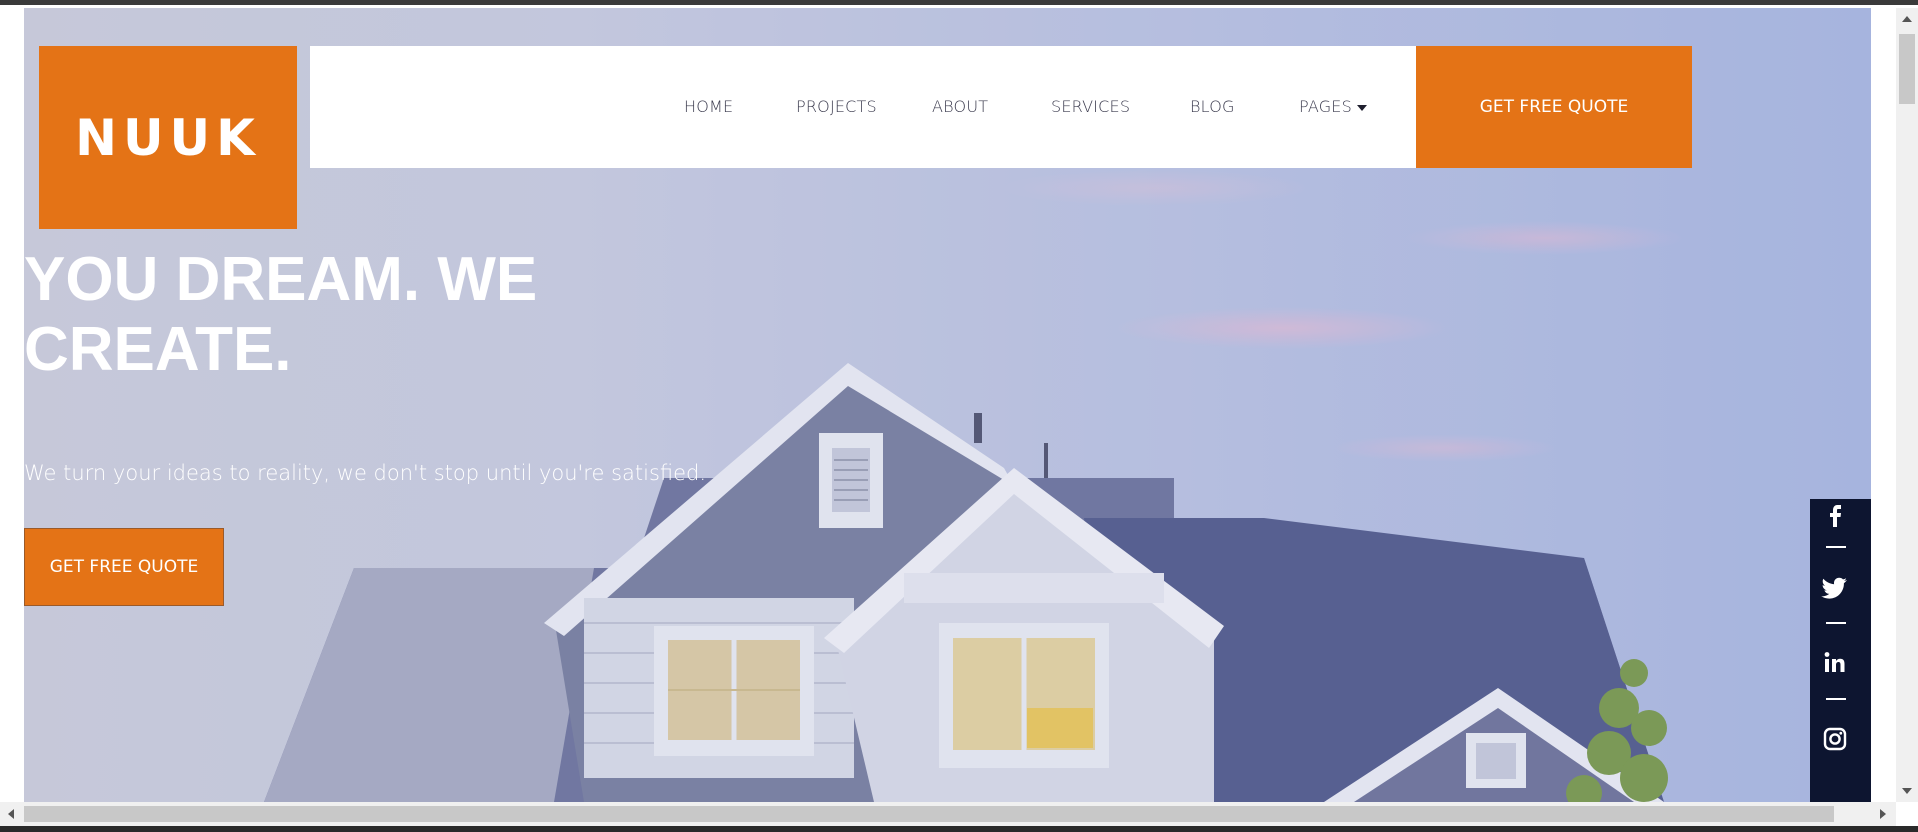 The height and width of the screenshot is (832, 1918). What do you see at coordinates (281, 314) in the screenshot?
I see `hero-title: YOU DREAM. WE CREATE.` at bounding box center [281, 314].